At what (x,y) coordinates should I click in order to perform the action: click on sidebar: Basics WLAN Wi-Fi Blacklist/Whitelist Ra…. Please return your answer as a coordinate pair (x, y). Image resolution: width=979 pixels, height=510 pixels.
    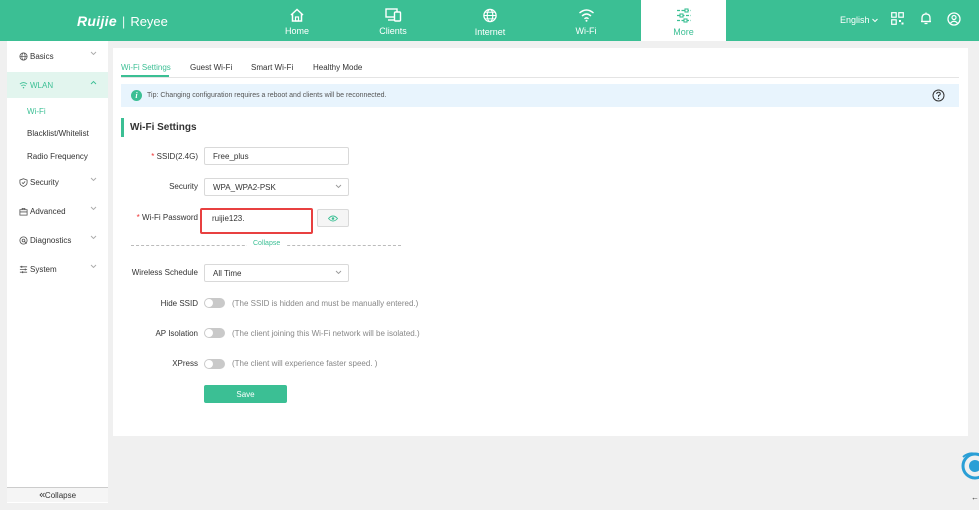
    Looking at the image, I should click on (57, 272).